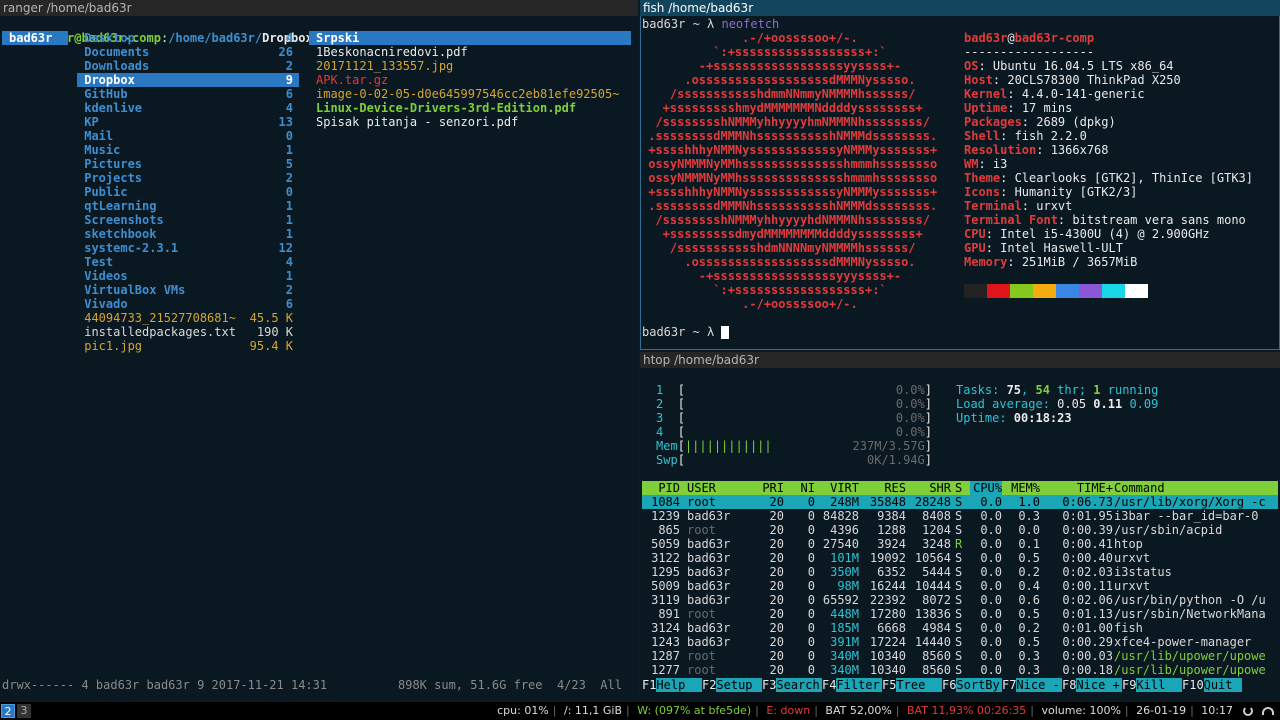 The image size is (1280, 720). What do you see at coordinates (1132, 586) in the screenshot?
I see `htop-cell: urxvt` at bounding box center [1132, 586].